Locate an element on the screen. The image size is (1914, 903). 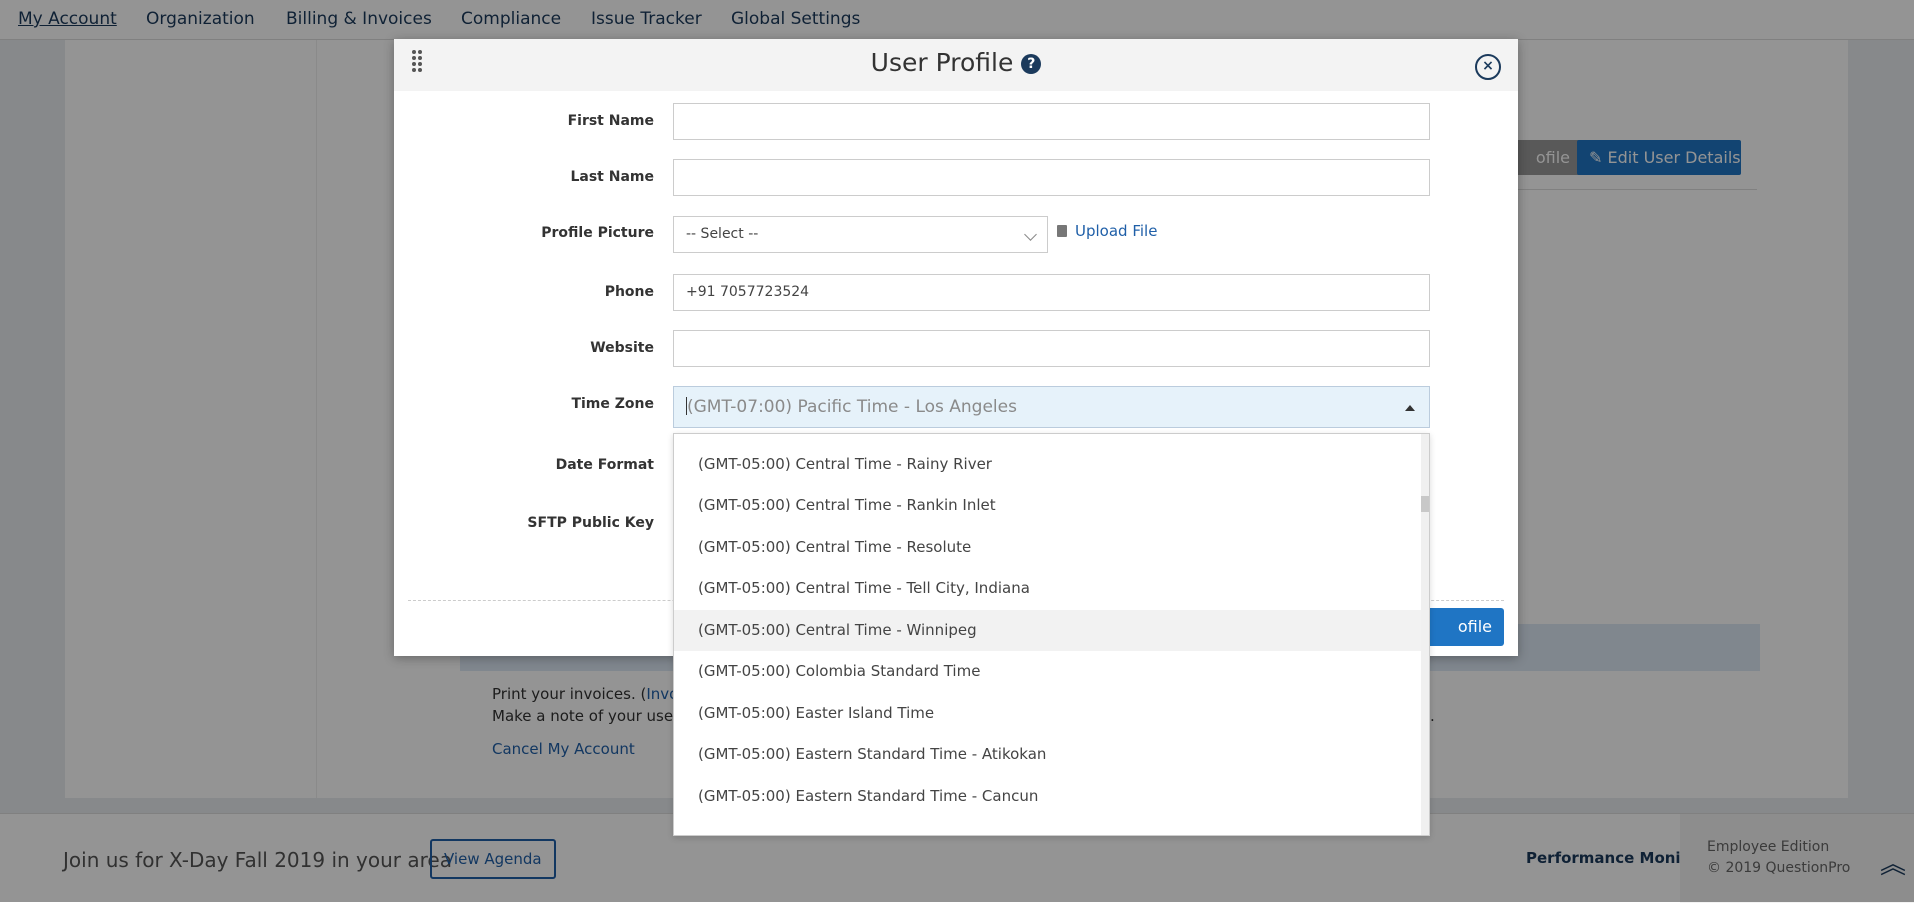
website-input is located at coordinates (1051, 348).